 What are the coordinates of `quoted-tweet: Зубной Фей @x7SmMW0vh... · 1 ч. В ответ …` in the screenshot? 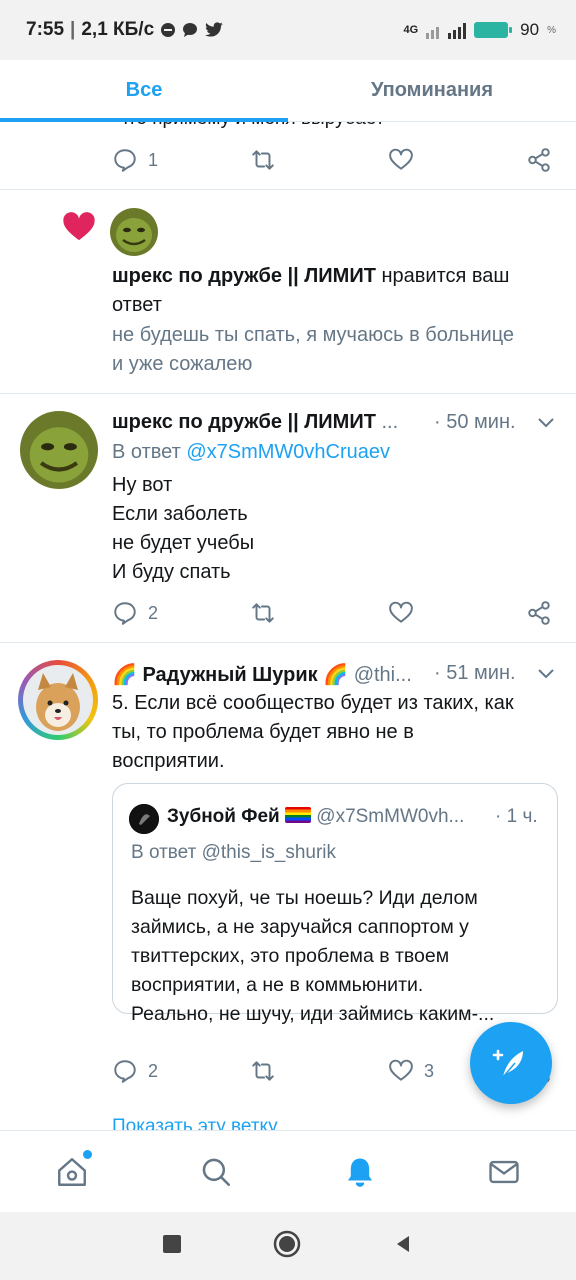 It's located at (335, 904).